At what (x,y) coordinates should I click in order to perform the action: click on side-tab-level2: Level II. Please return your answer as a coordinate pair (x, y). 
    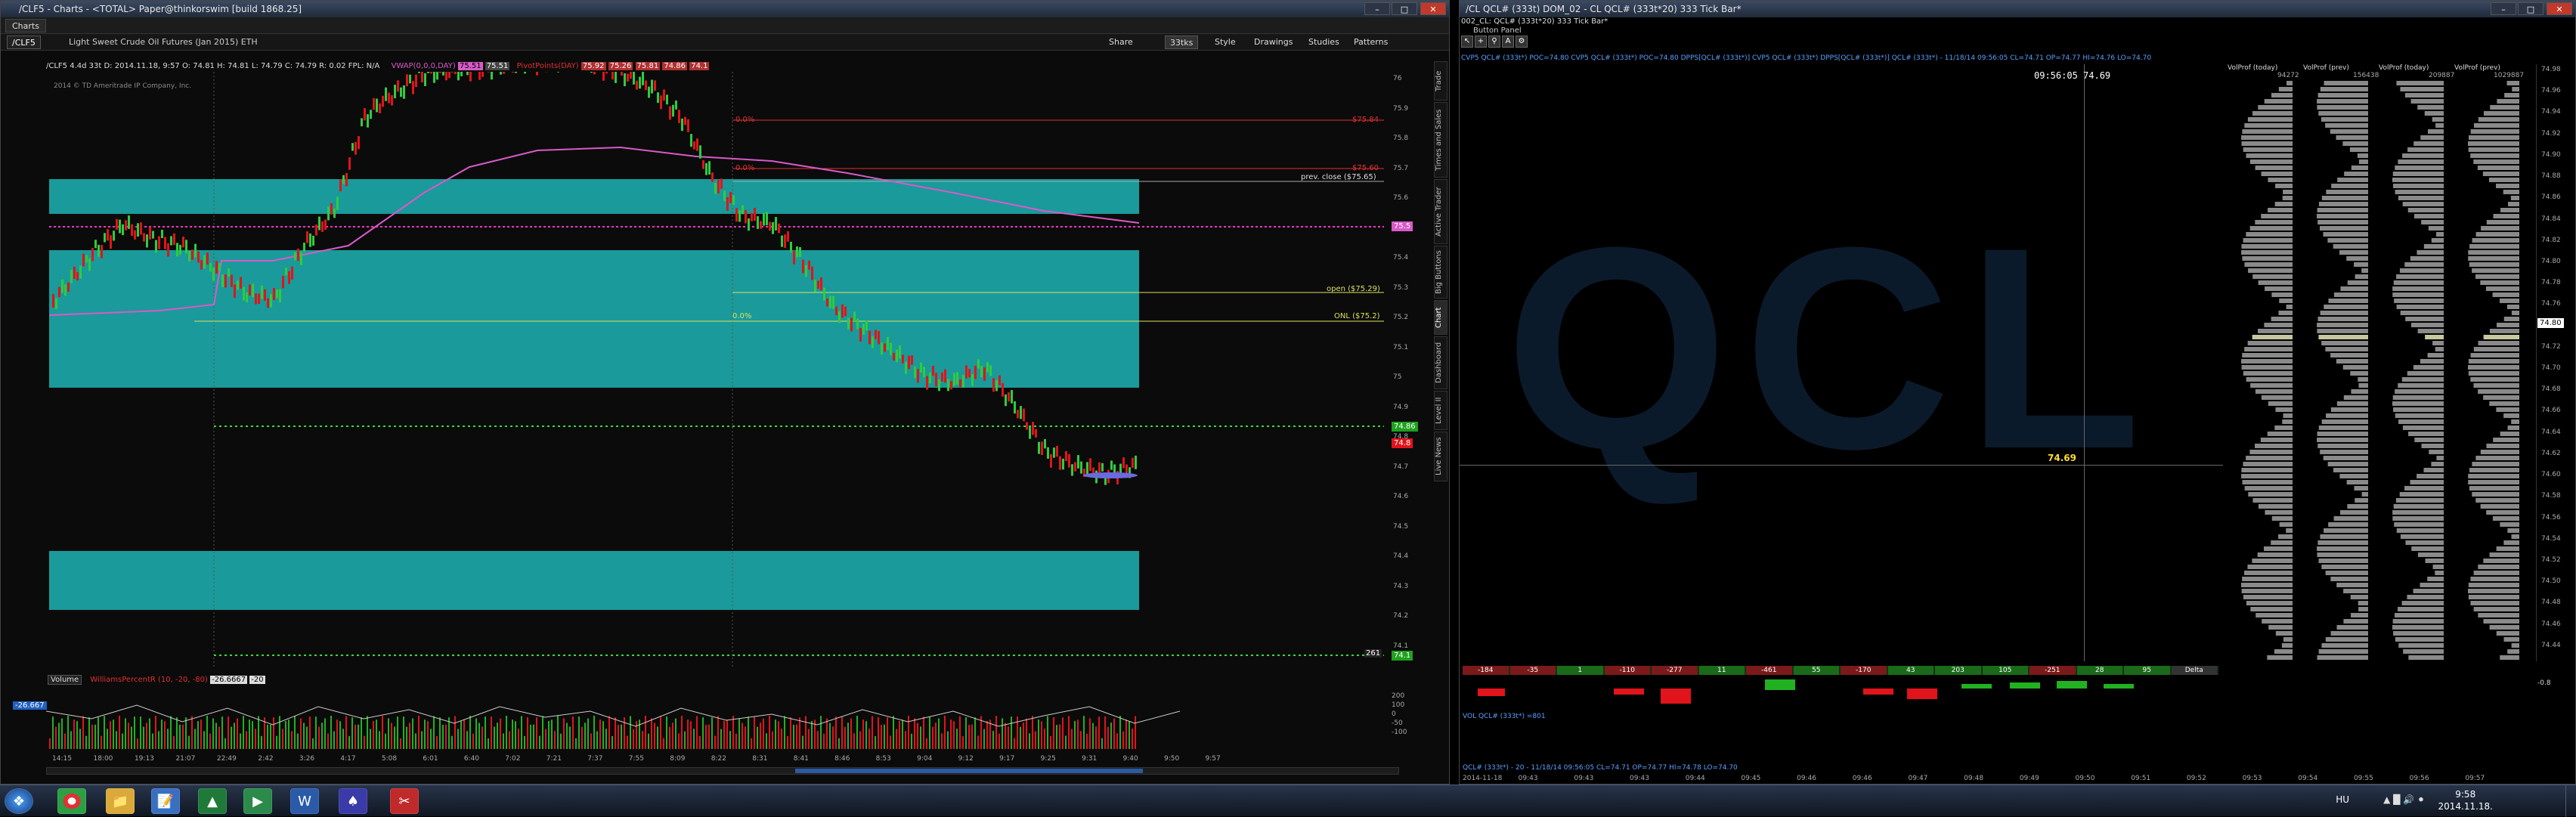
    Looking at the image, I should click on (1440, 410).